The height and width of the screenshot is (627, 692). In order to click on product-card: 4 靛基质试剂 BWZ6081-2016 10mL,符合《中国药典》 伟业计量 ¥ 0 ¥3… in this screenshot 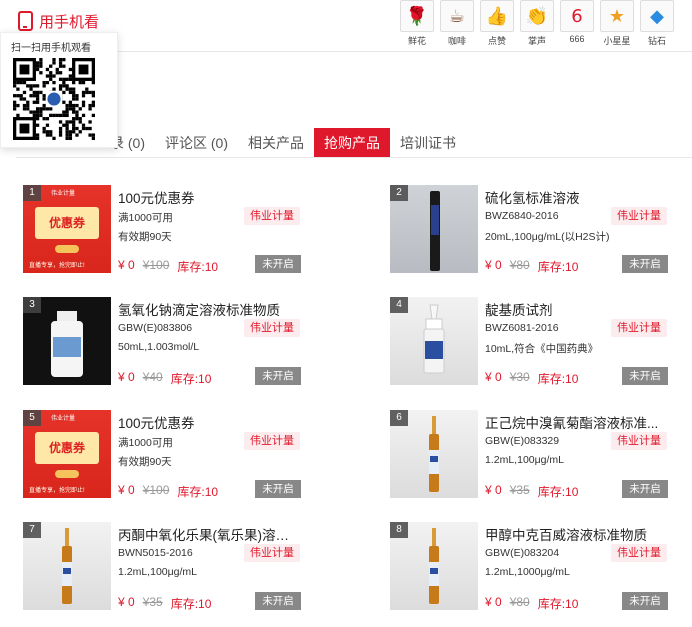, I will do `click(535, 343)`.